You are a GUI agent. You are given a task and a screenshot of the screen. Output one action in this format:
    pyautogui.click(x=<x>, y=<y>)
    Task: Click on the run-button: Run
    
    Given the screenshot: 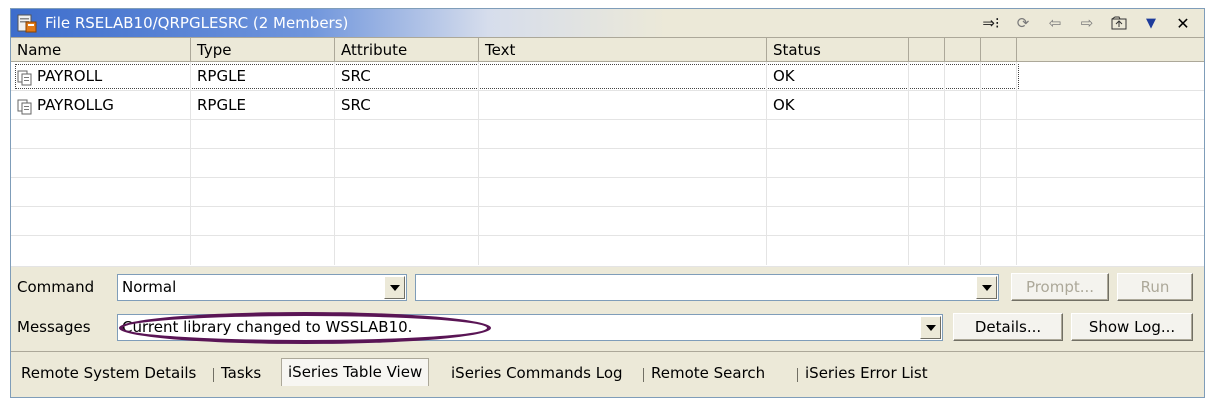 What is the action you would take?
    pyautogui.click(x=1155, y=287)
    